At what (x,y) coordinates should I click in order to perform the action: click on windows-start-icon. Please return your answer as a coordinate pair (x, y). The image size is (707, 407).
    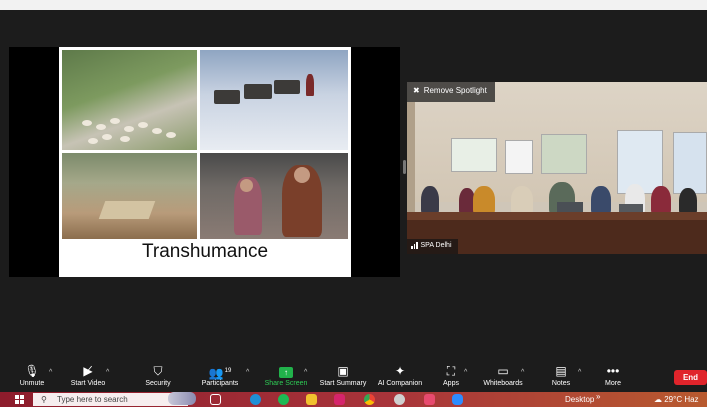
    Looking at the image, I should click on (19, 399).